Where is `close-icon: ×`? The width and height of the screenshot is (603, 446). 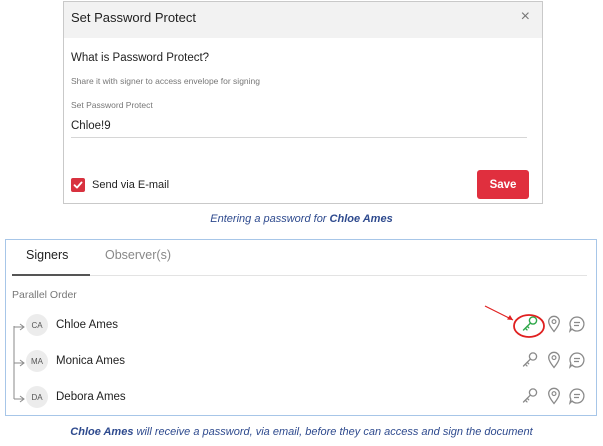 close-icon: × is located at coordinates (525, 17).